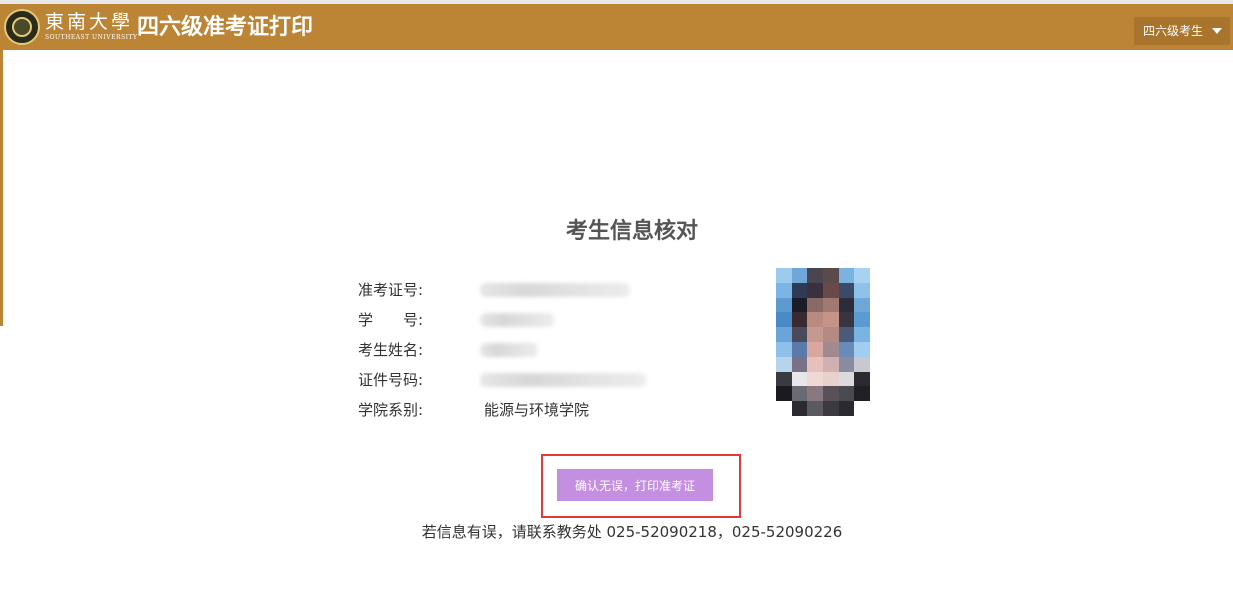  What do you see at coordinates (632, 532) in the screenshot?
I see `contact-note: 若信息有误，请联系教务处 025-52090218，025-52090226` at bounding box center [632, 532].